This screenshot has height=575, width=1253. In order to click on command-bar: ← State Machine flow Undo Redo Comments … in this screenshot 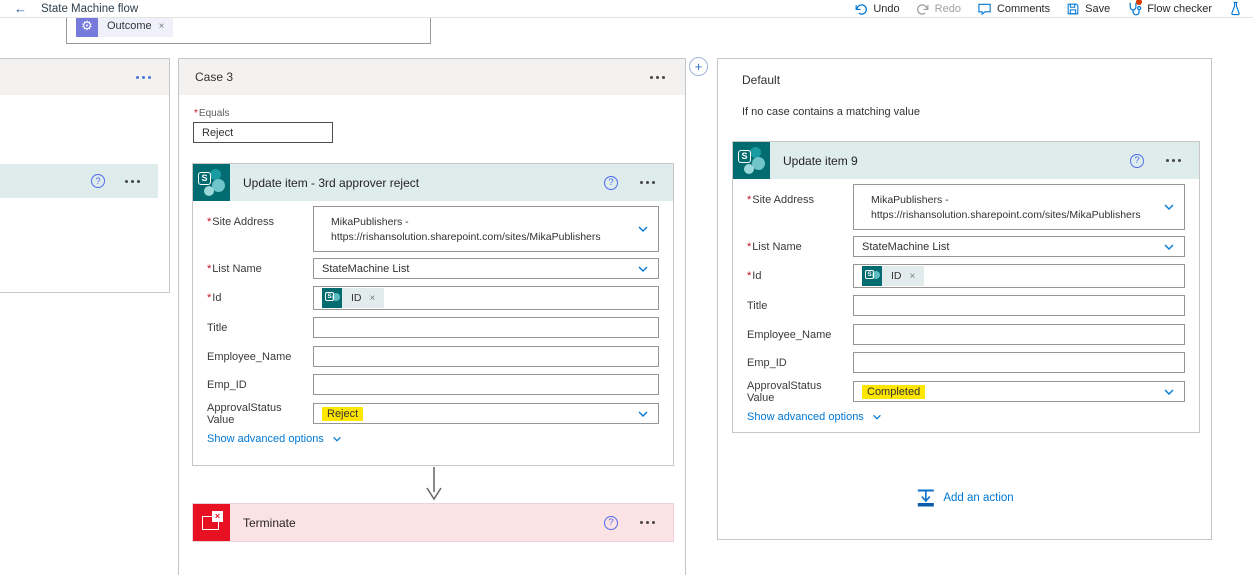, I will do `click(626, 9)`.